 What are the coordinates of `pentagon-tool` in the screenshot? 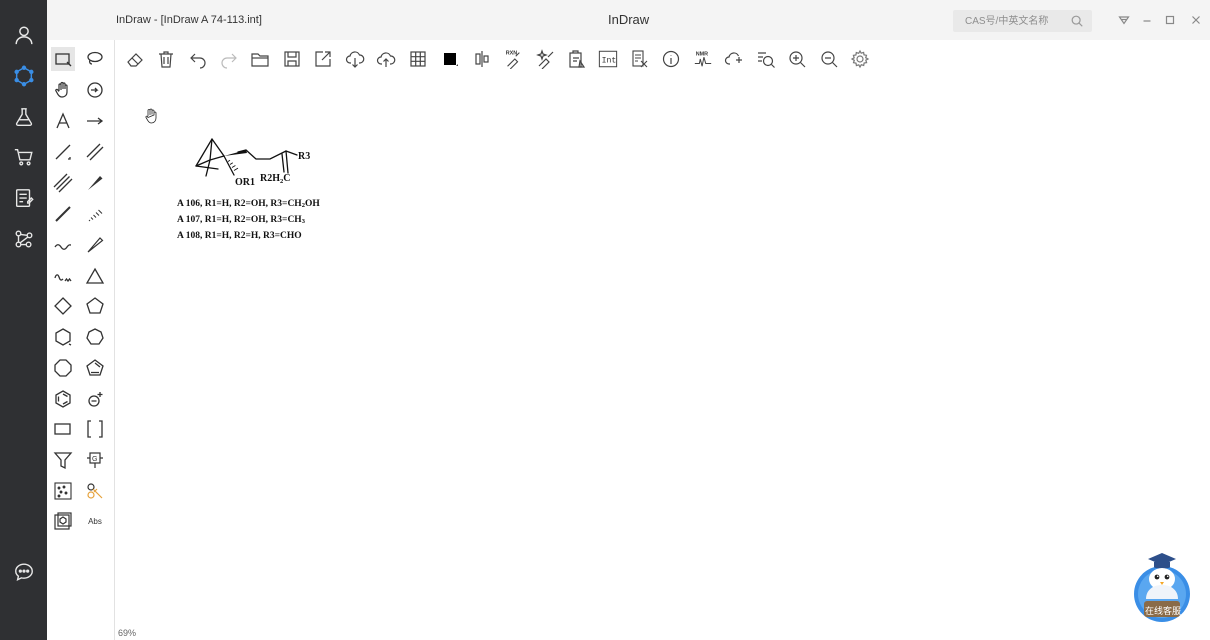 It's located at (95, 306).